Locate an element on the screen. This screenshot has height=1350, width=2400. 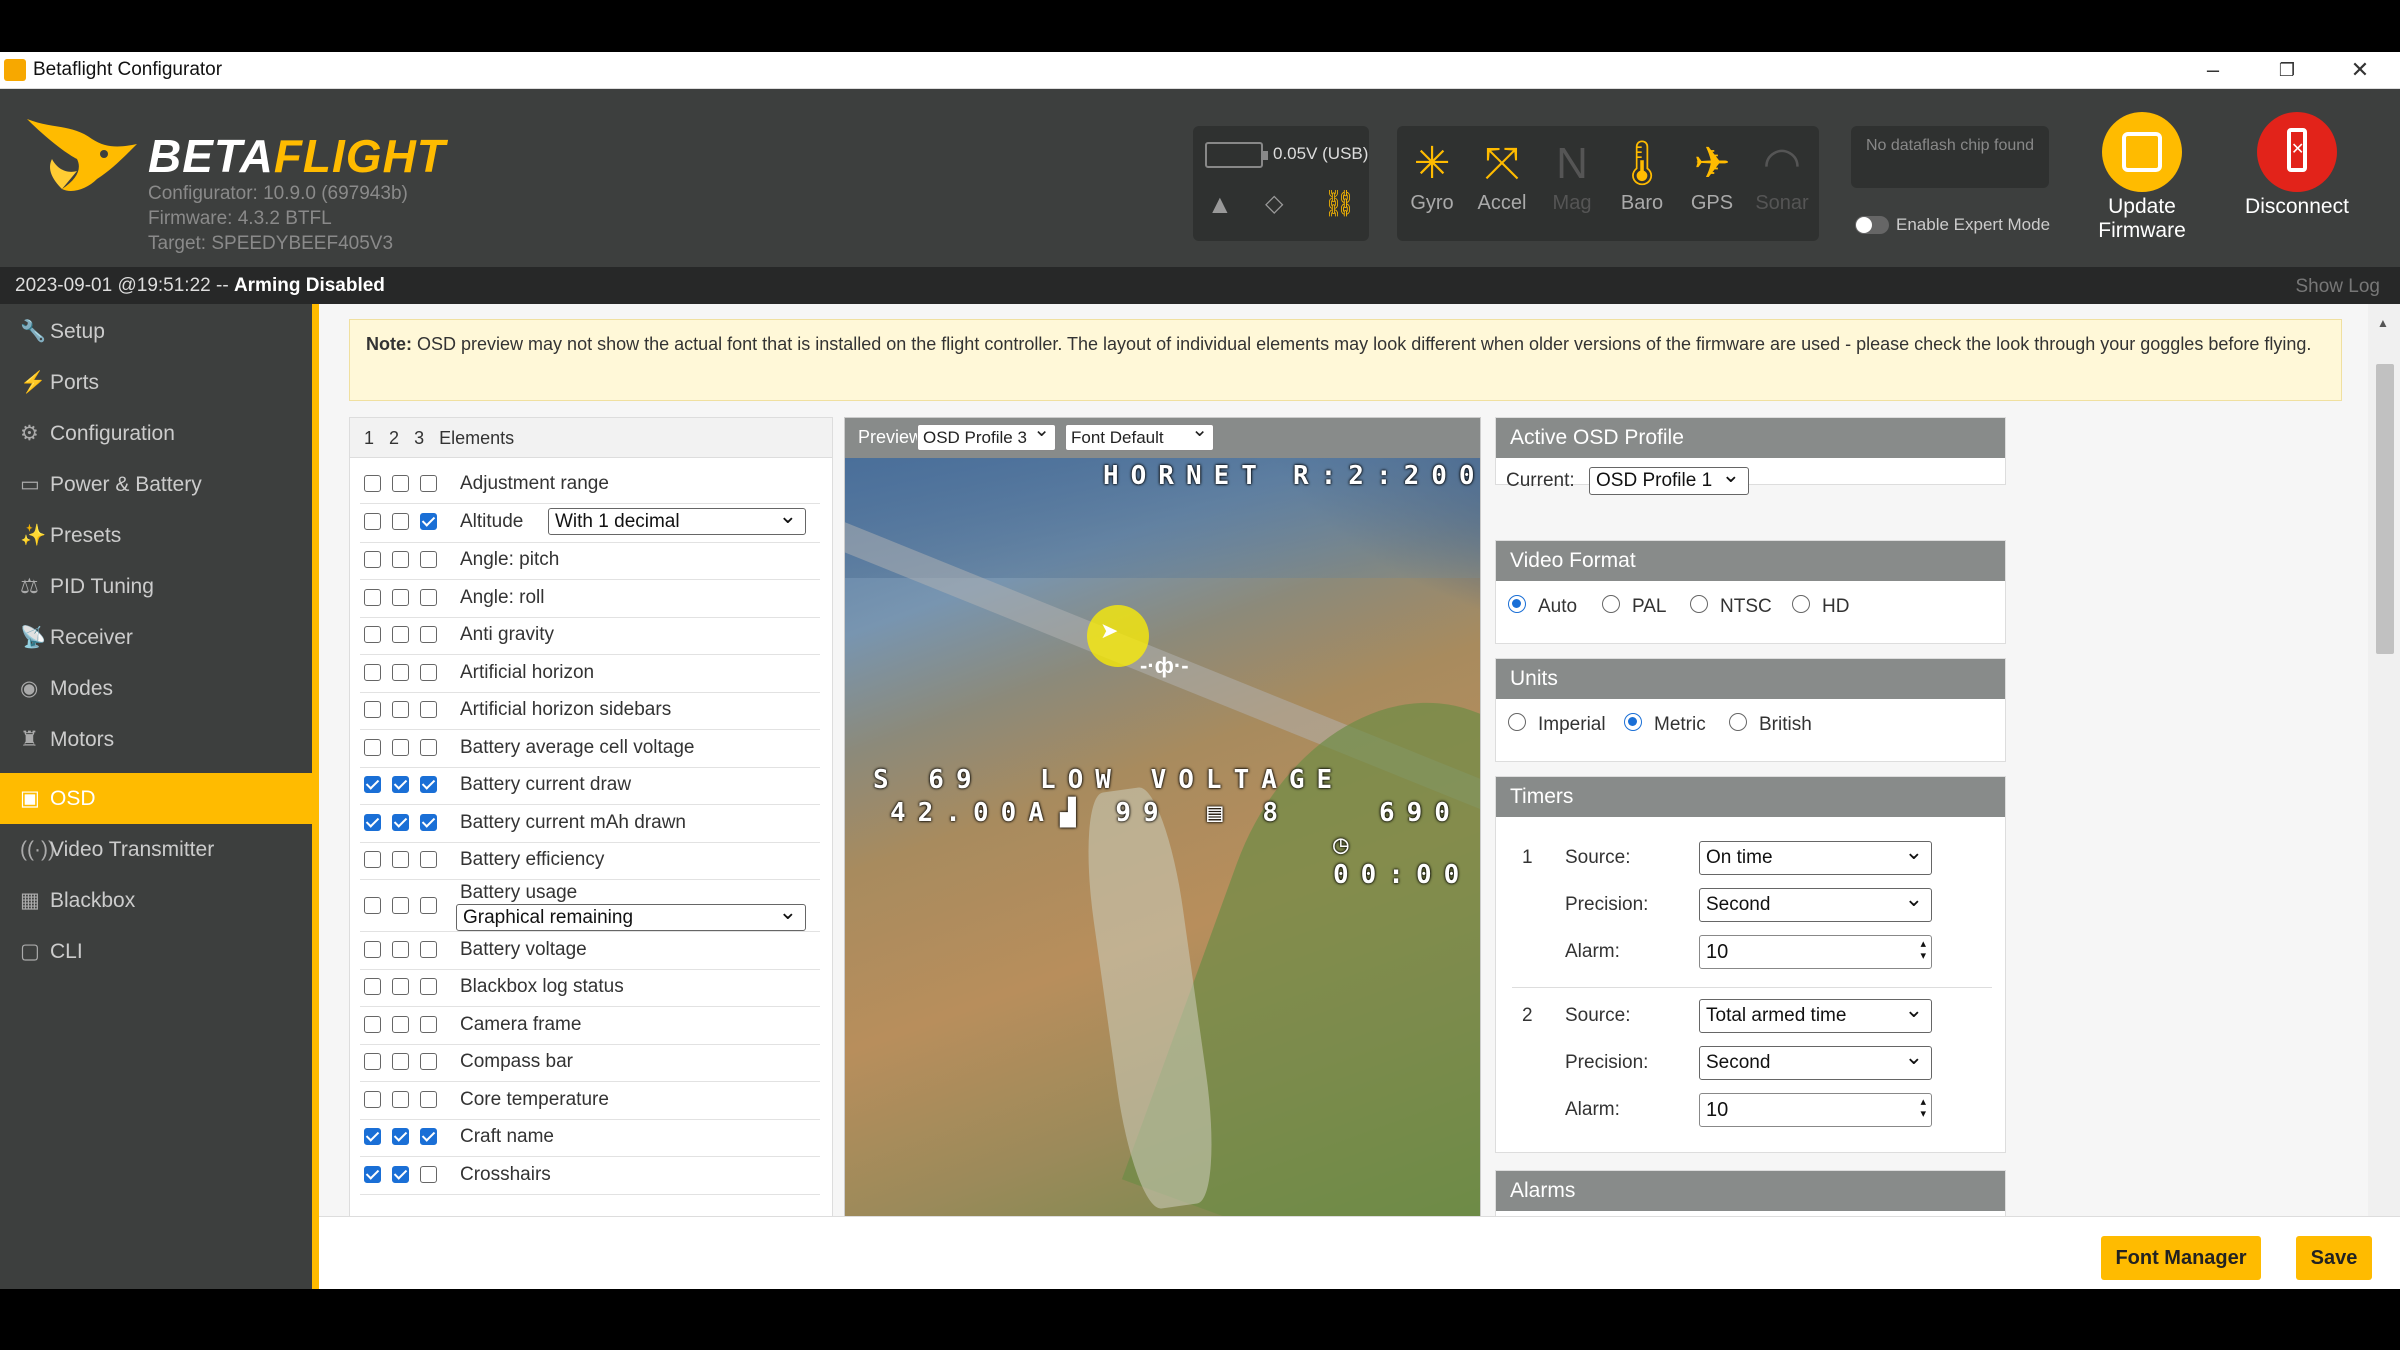
scroll-up-icon: ▲ is located at coordinates (2383, 323).